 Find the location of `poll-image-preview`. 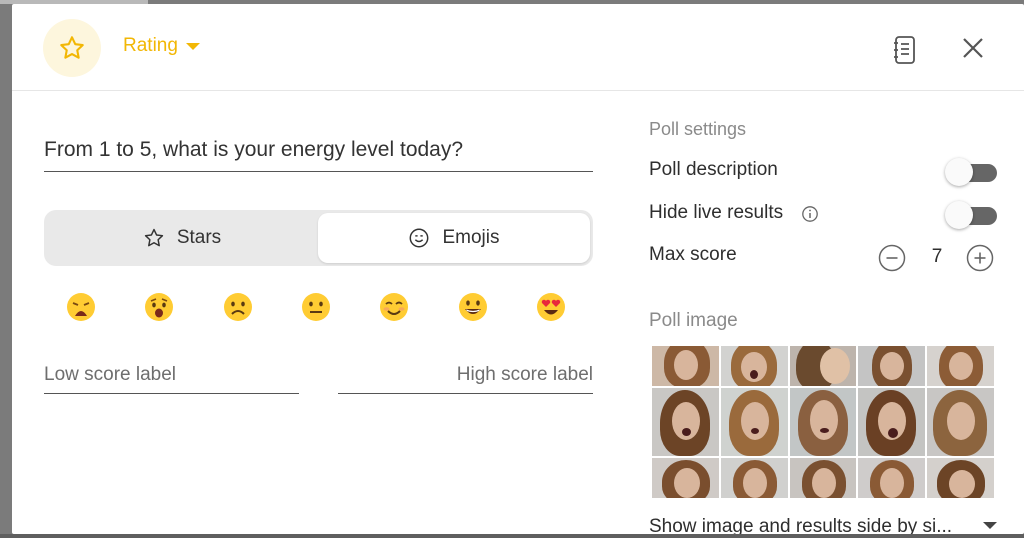

poll-image-preview is located at coordinates (823, 422).